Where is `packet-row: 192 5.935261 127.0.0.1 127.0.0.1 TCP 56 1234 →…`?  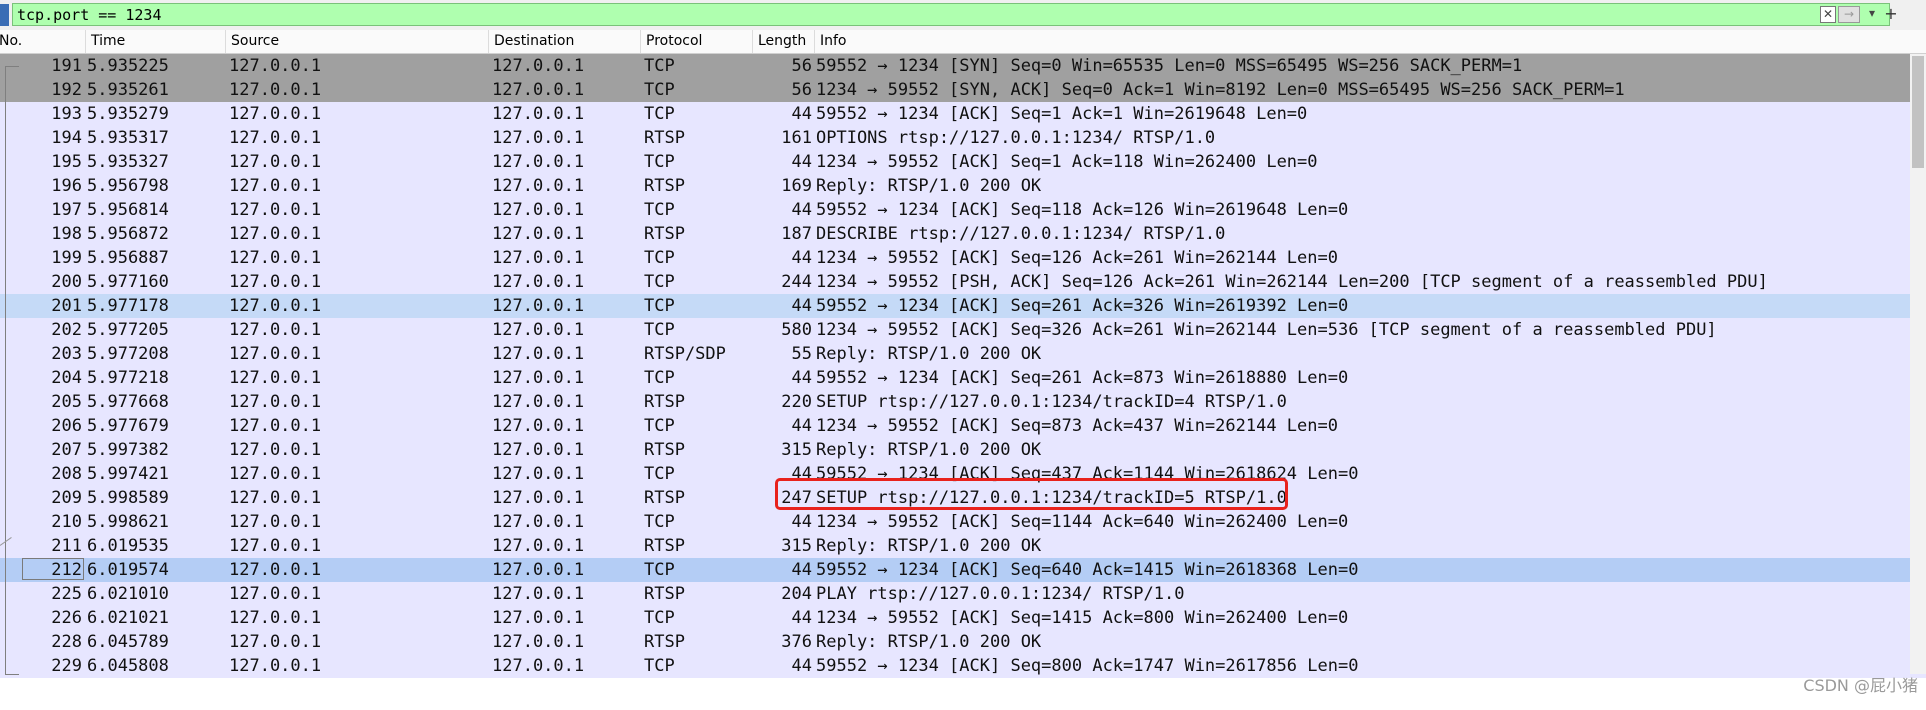
packet-row: 192 5.935261 127.0.0.1 127.0.0.1 TCP 56 1234 →… is located at coordinates (963, 90).